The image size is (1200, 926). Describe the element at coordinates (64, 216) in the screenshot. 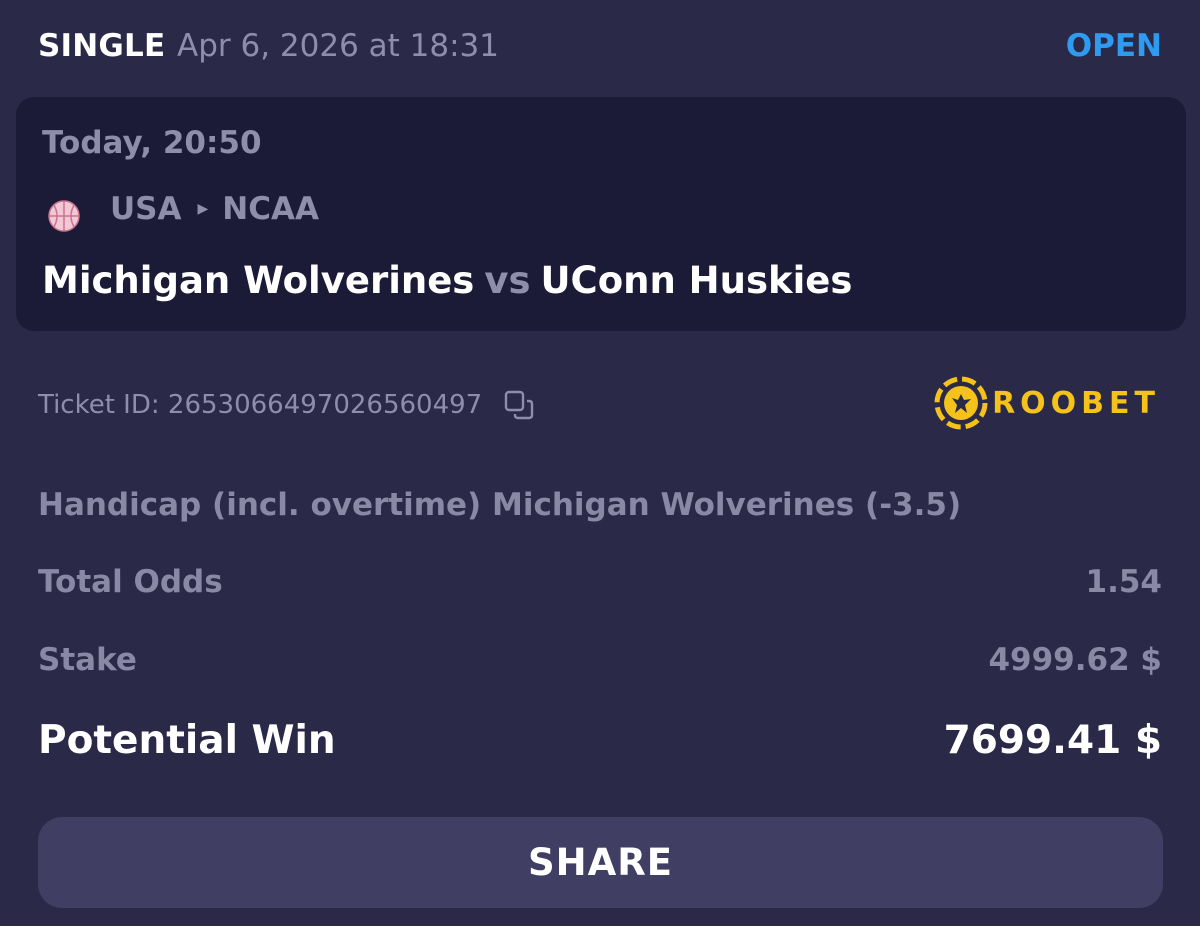

I see `basketball-icon` at that location.